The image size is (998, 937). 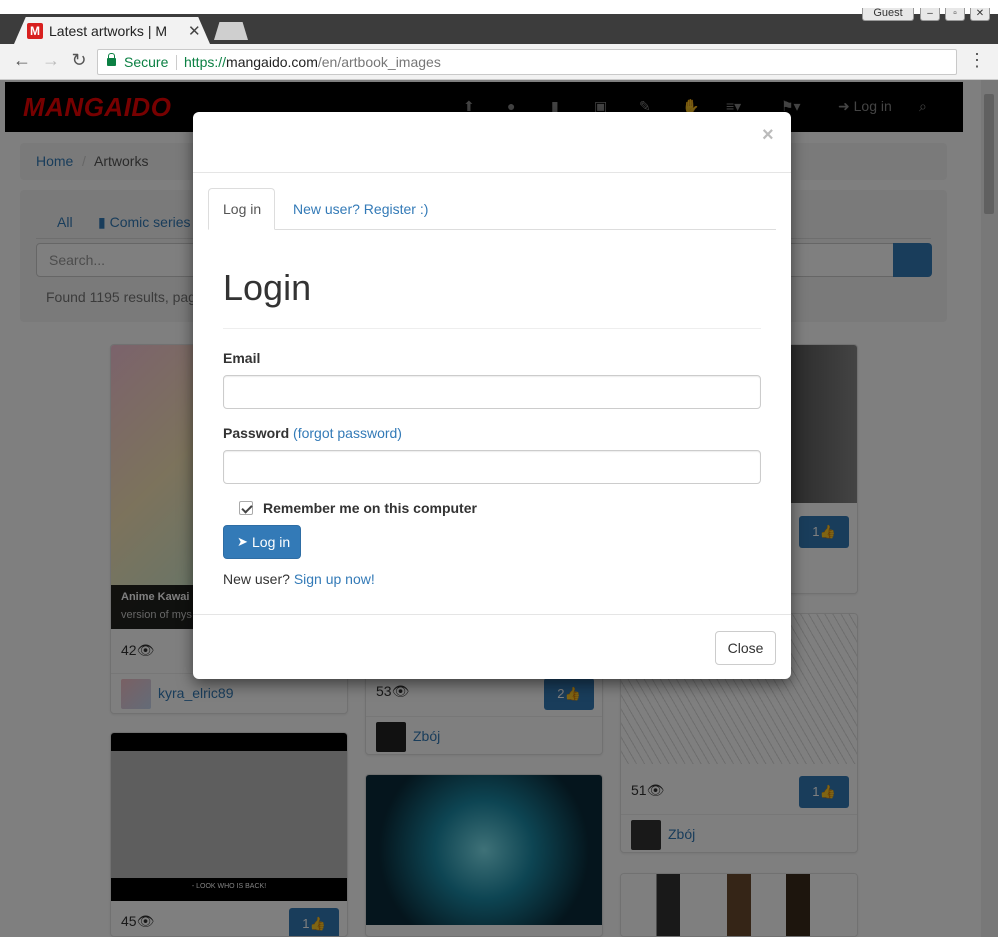 What do you see at coordinates (194, 31) in the screenshot?
I see `tab-close-icon: ✕` at bounding box center [194, 31].